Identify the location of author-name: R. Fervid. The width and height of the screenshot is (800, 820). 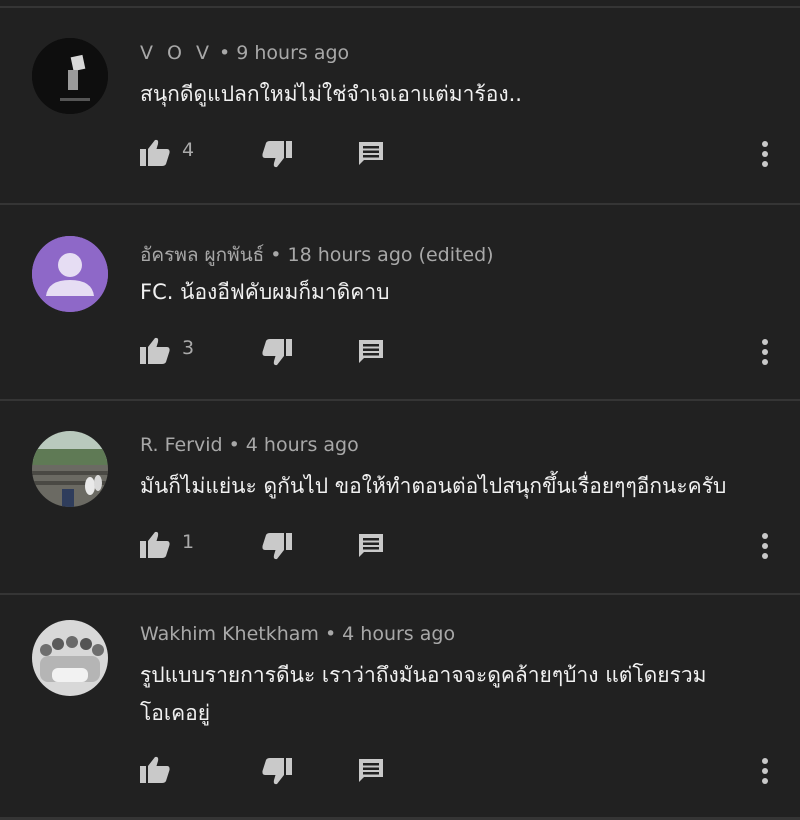
(181, 445).